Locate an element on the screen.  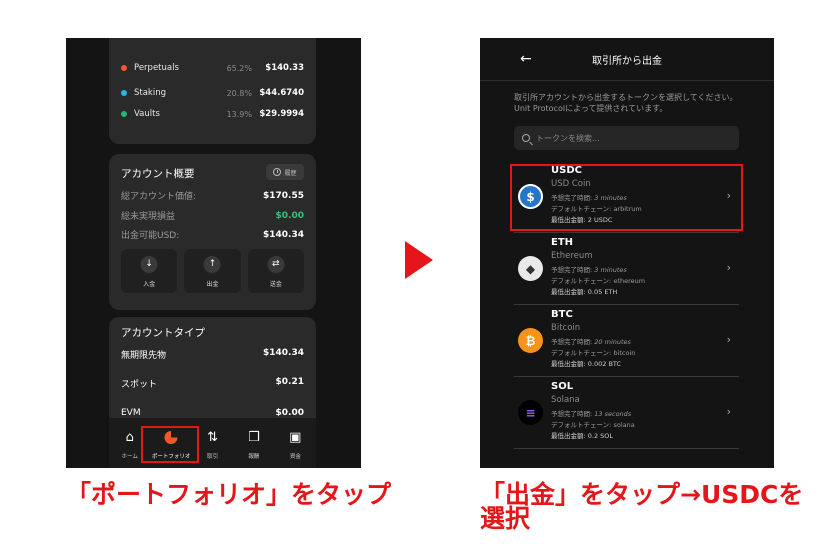
history-label: 履歴 is located at coordinates (290, 173).